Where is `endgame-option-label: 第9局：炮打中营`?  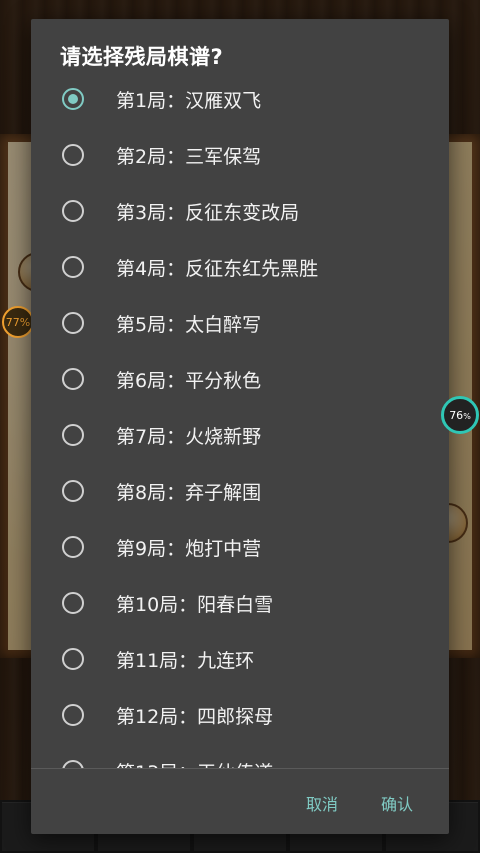
endgame-option-label: 第9局：炮打中营 is located at coordinates (189, 548).